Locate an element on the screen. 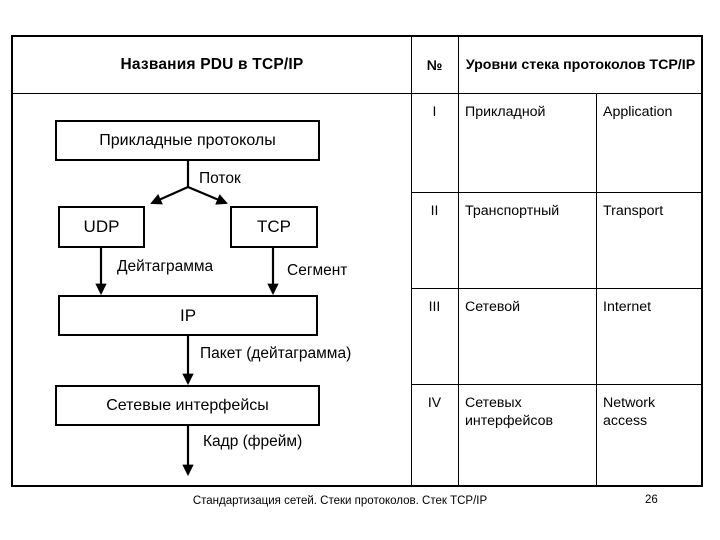 Image resolution: width=720 pixels, height=540 pixels. row-level-en-text: Internet is located at coordinates (627, 307).